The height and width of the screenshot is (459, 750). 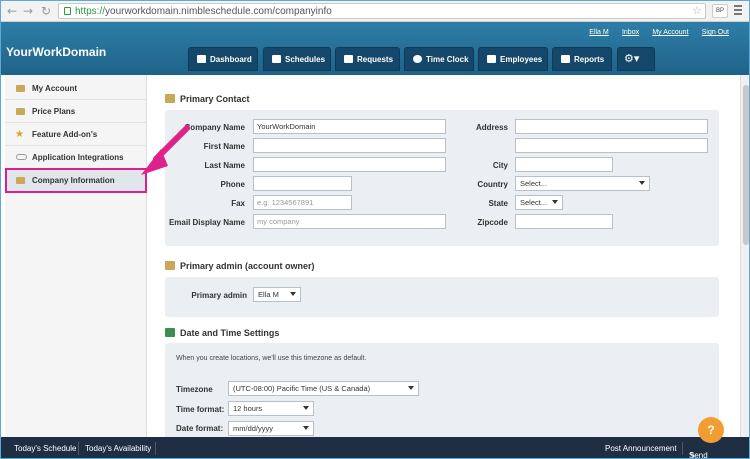 I want to click on sign-out-link: Sign Out, so click(x=715, y=32).